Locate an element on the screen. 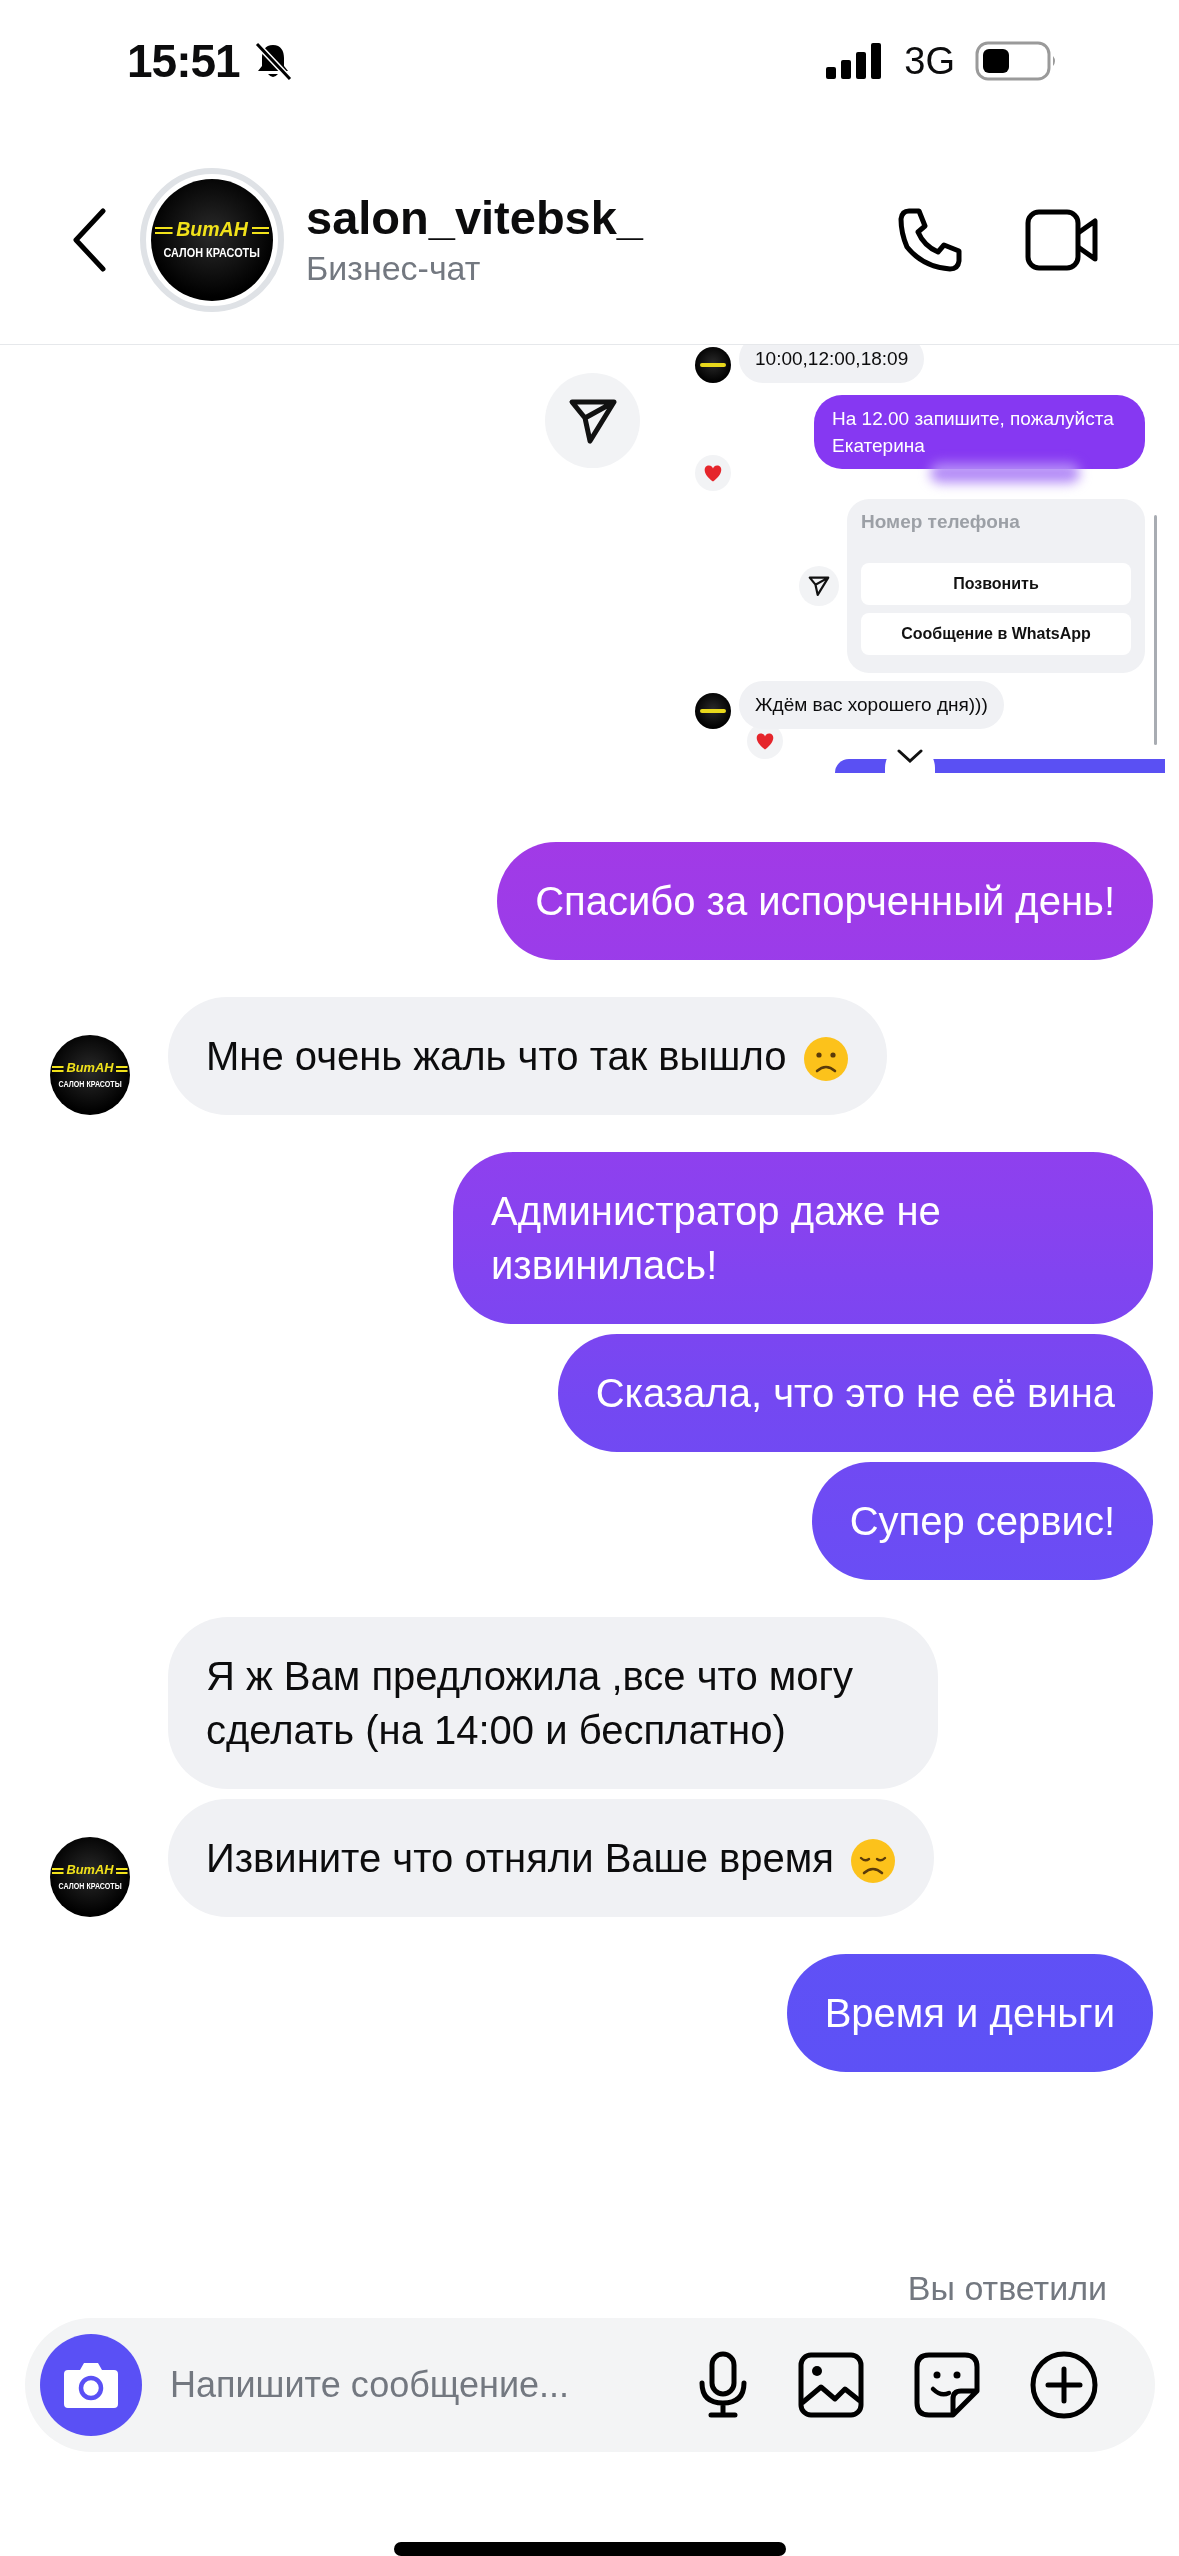 This screenshot has width=1179, height=2556. message-text: Извините что отняли Ваше время is located at coordinates (520, 1858).